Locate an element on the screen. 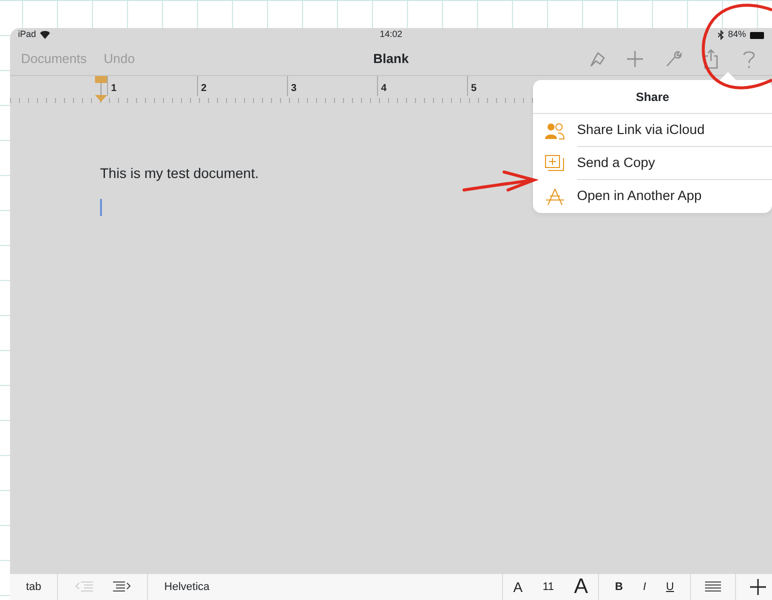  outdent-icon is located at coordinates (83, 587).